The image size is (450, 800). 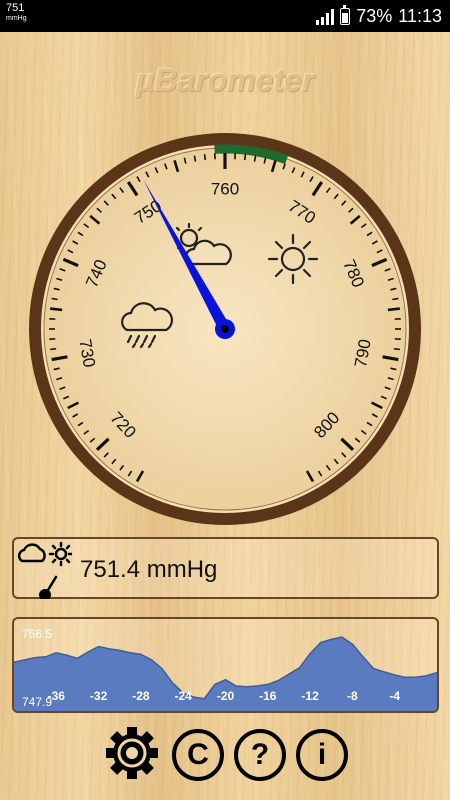 I want to click on battery-percent: 73%, so click(x=374, y=16).